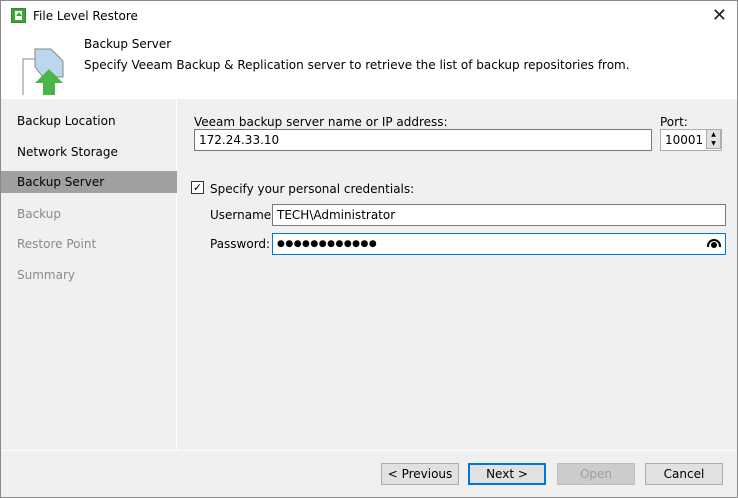  I want to click on app-icon, so click(18, 15).